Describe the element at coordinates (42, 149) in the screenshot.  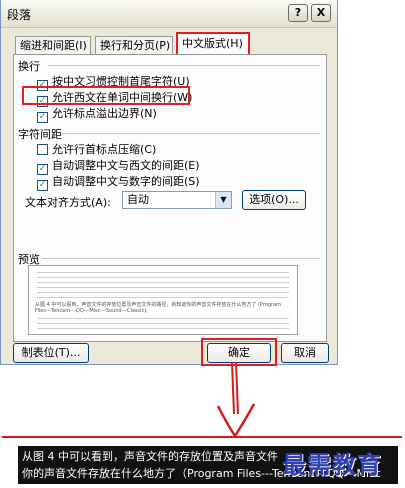
I see `checkbox-unchecked-icon` at that location.